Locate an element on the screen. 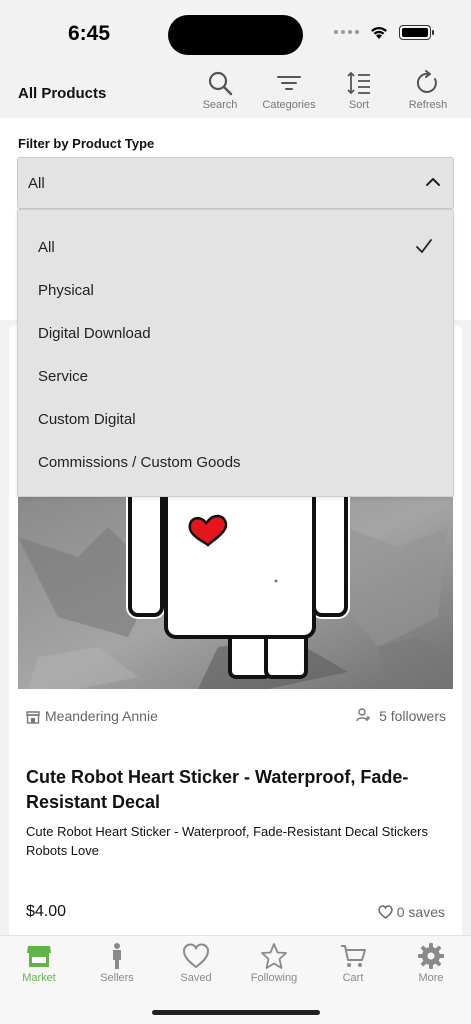 This screenshot has width=471, height=1024. product-price: $4.00 is located at coordinates (46, 911).